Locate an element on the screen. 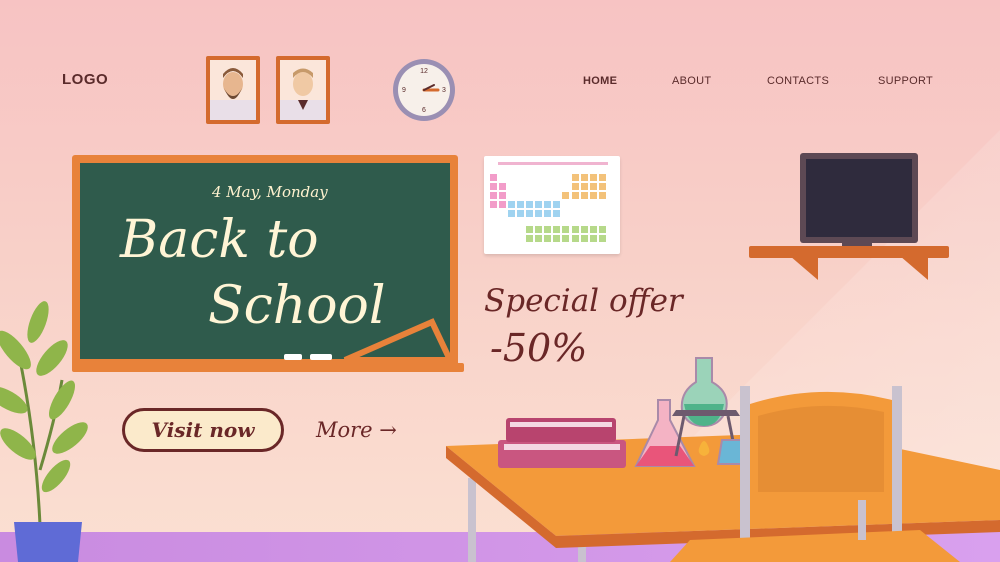 This screenshot has width=1000, height=562. nav-home: HOME is located at coordinates (600, 81).